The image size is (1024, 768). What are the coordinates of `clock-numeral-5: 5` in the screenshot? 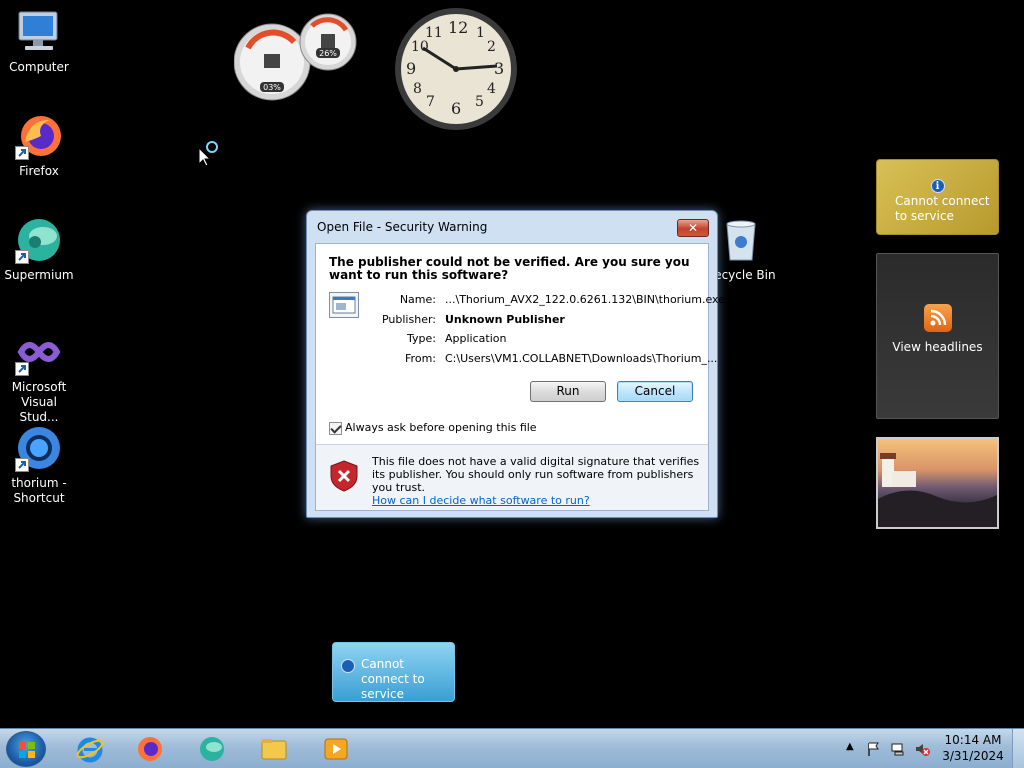 It's located at (479, 102).